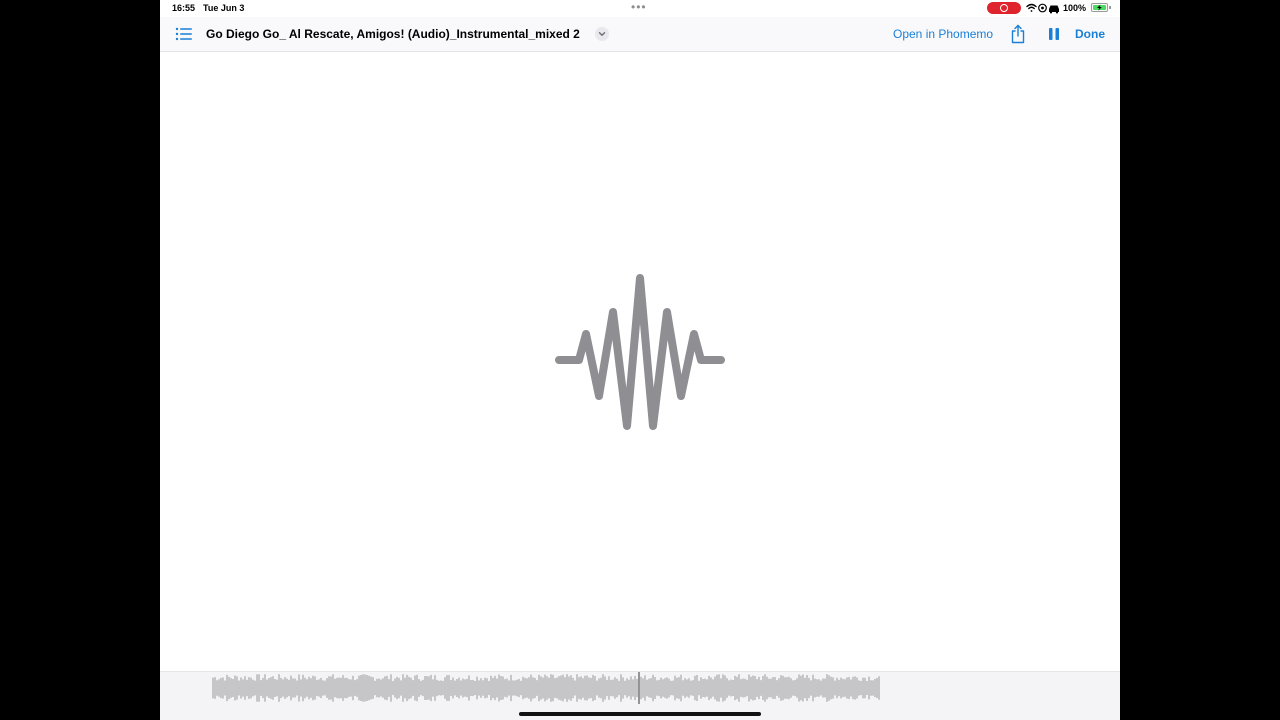  I want to click on battery-percentage: 100%, so click(1075, 8).